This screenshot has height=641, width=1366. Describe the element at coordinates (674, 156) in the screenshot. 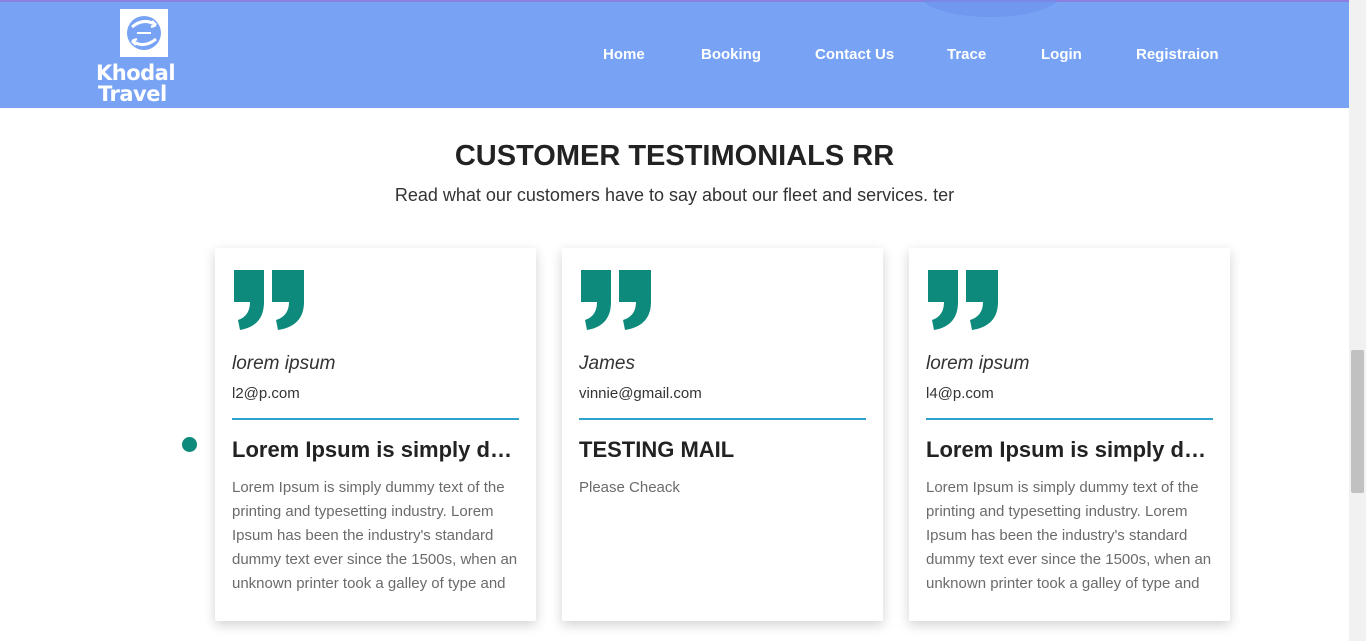

I see `testimonials-title: CUSTOMER TESTIMONIALS RR` at that location.